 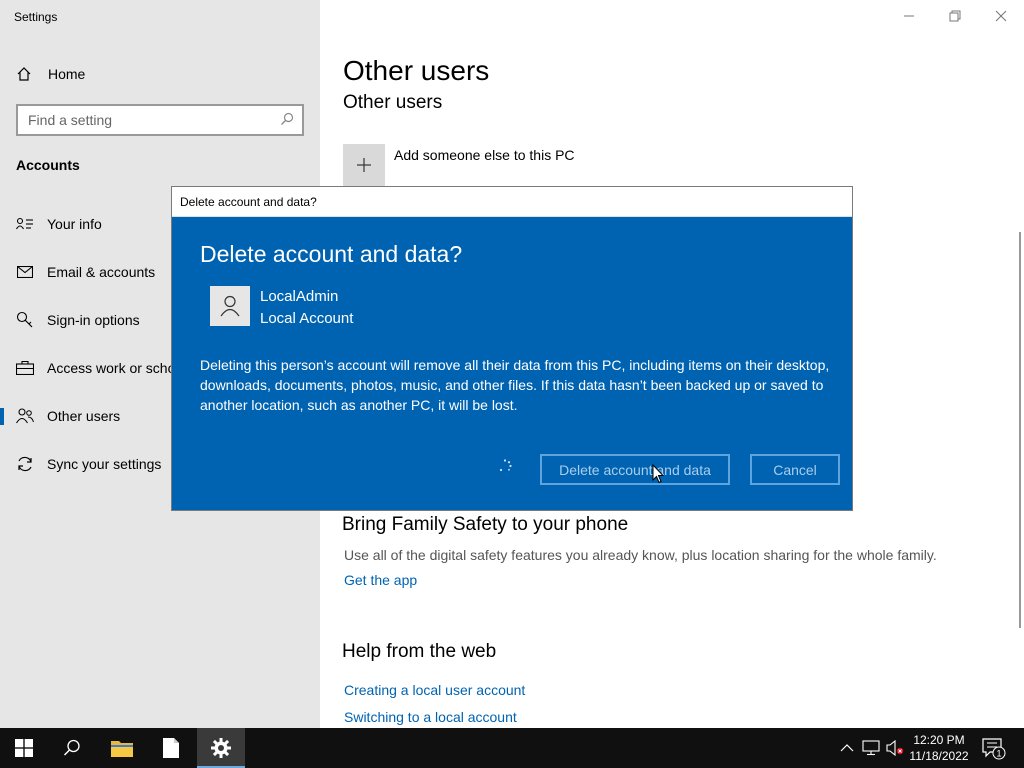 What do you see at coordinates (93, 320) in the screenshot?
I see `sidebar-item-label: Sign-in options` at bounding box center [93, 320].